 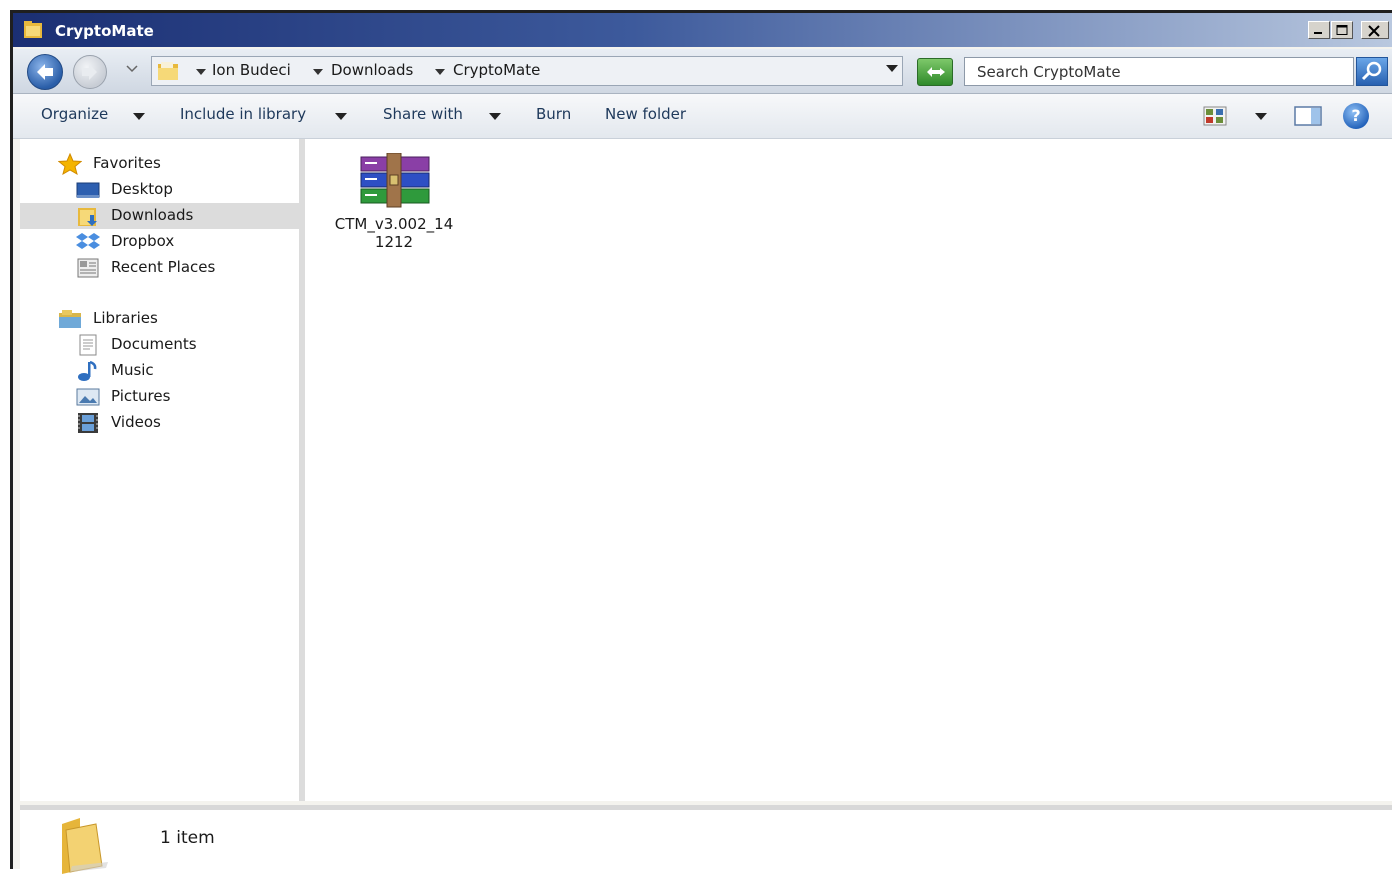 I want to click on breadcrumb-ion-budeci: Ion Budeci, so click(x=251, y=70).